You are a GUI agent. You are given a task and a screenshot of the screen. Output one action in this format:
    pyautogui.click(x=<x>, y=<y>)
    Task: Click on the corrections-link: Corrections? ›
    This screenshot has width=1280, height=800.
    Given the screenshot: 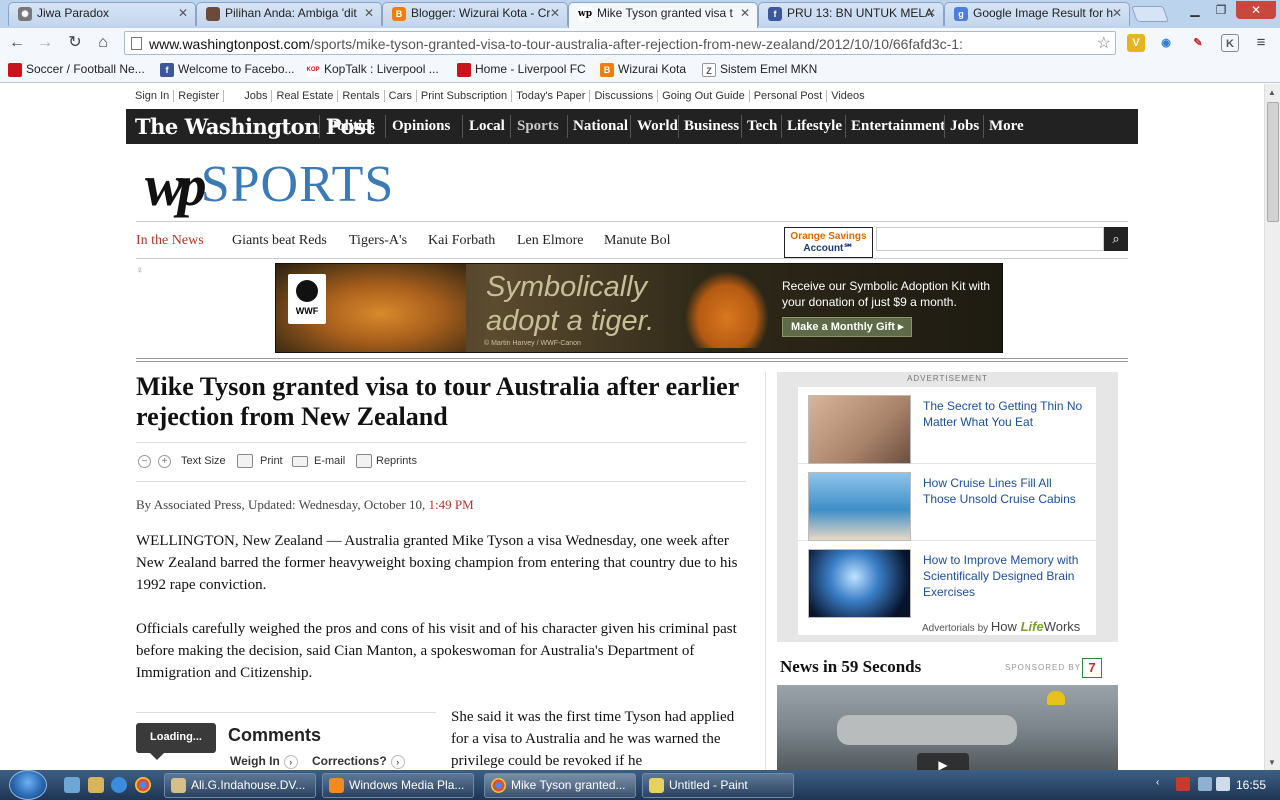 What is the action you would take?
    pyautogui.click(x=358, y=761)
    